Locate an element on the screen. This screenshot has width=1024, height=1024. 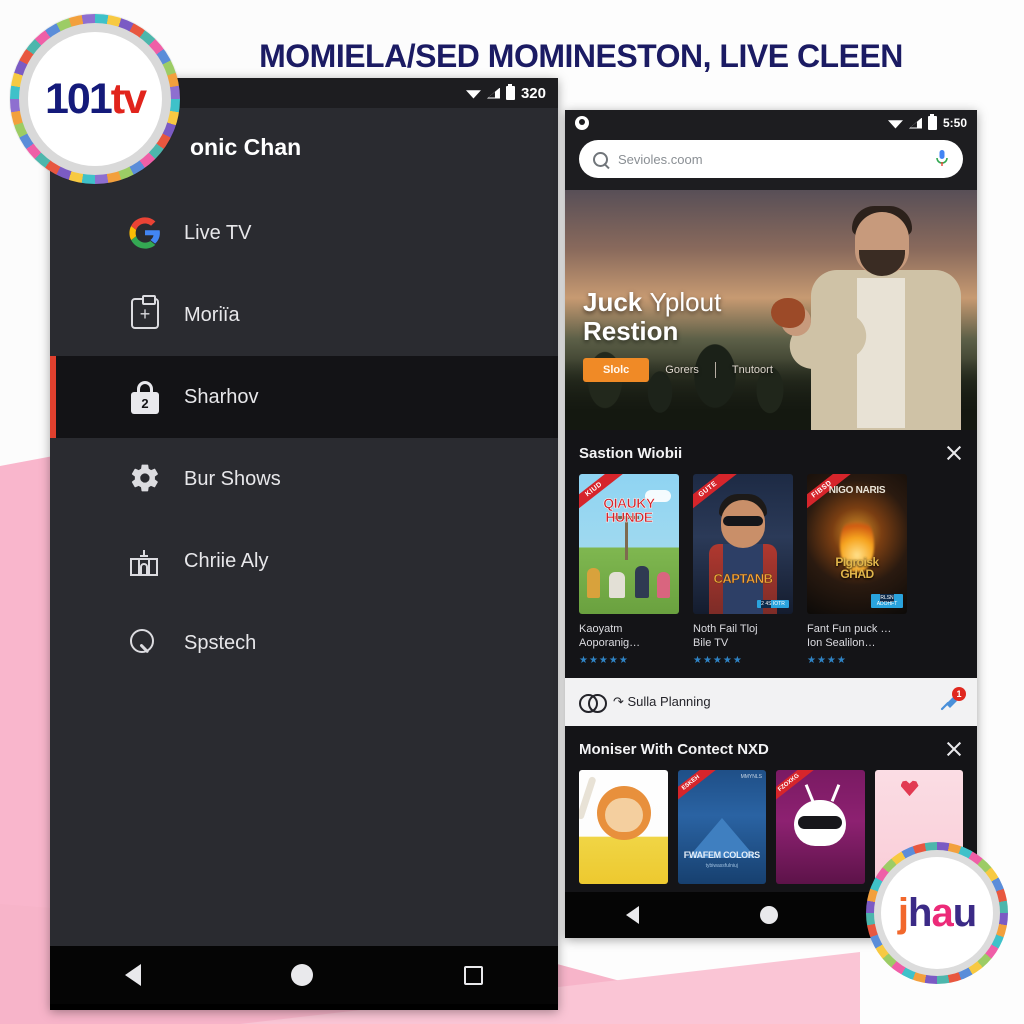
poster-title: PIgroisk GHAD is located at coordinates (857, 568).